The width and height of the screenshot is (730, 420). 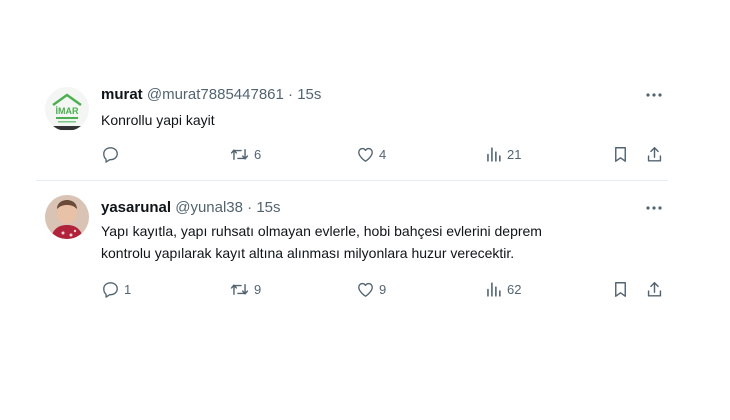 I want to click on logo-text: İMAR, so click(x=67, y=111).